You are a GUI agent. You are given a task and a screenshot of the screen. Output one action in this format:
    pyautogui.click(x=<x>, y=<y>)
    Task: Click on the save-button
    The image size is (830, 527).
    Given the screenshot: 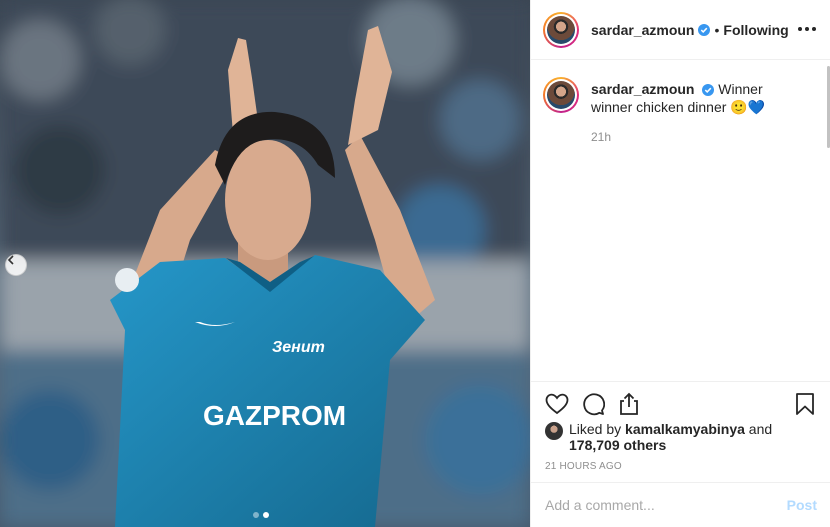 What is the action you would take?
    pyautogui.click(x=805, y=404)
    